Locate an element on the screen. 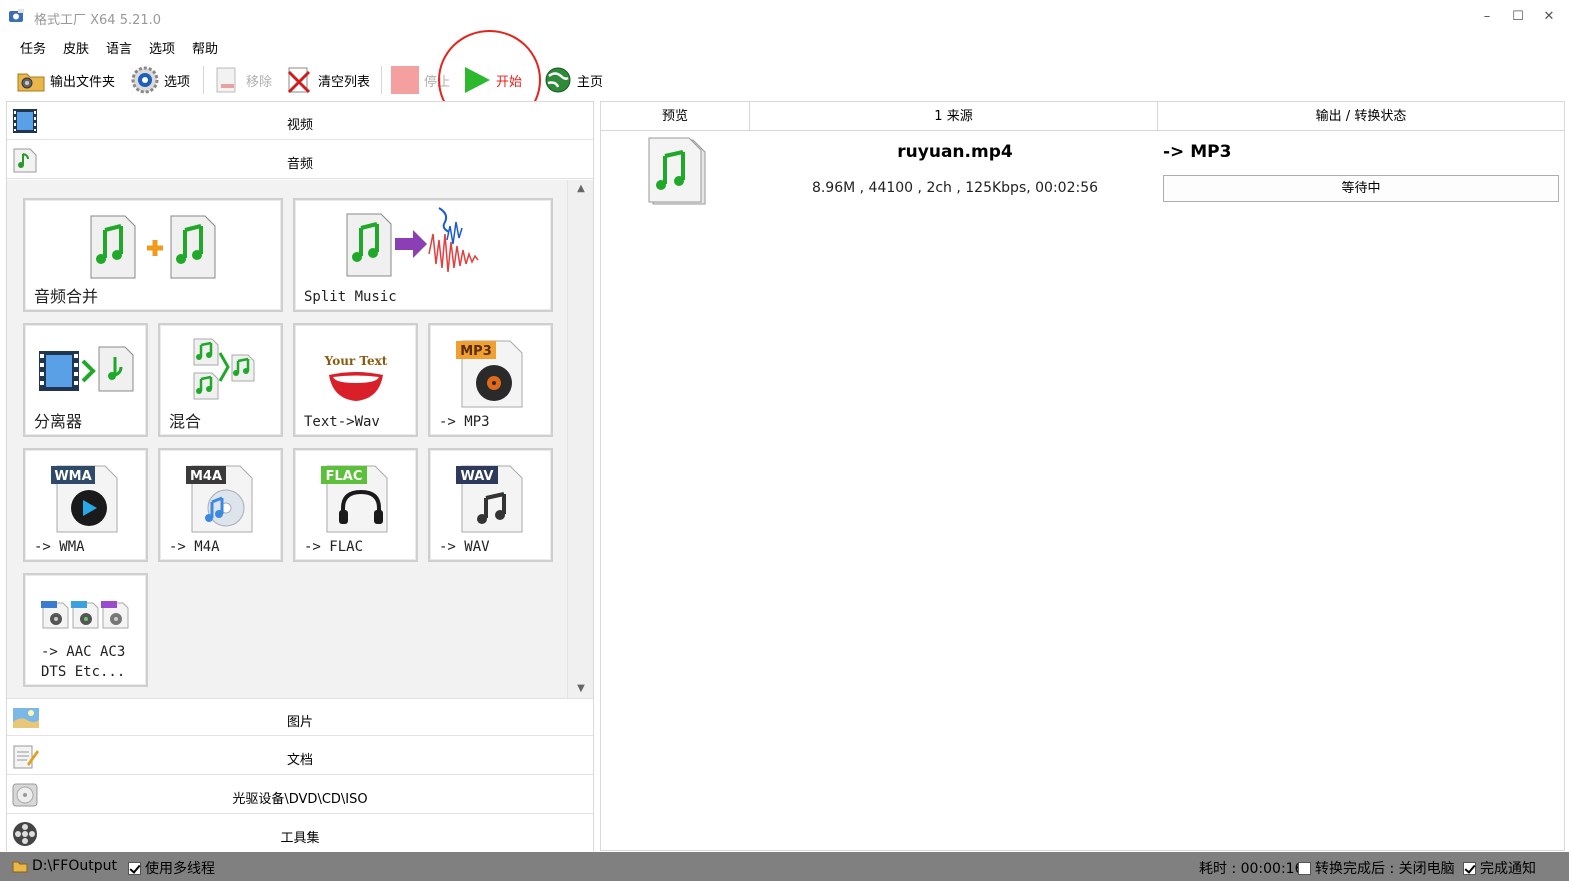 The image size is (1569, 881). output-path: D:\FFOutput is located at coordinates (64, 866).